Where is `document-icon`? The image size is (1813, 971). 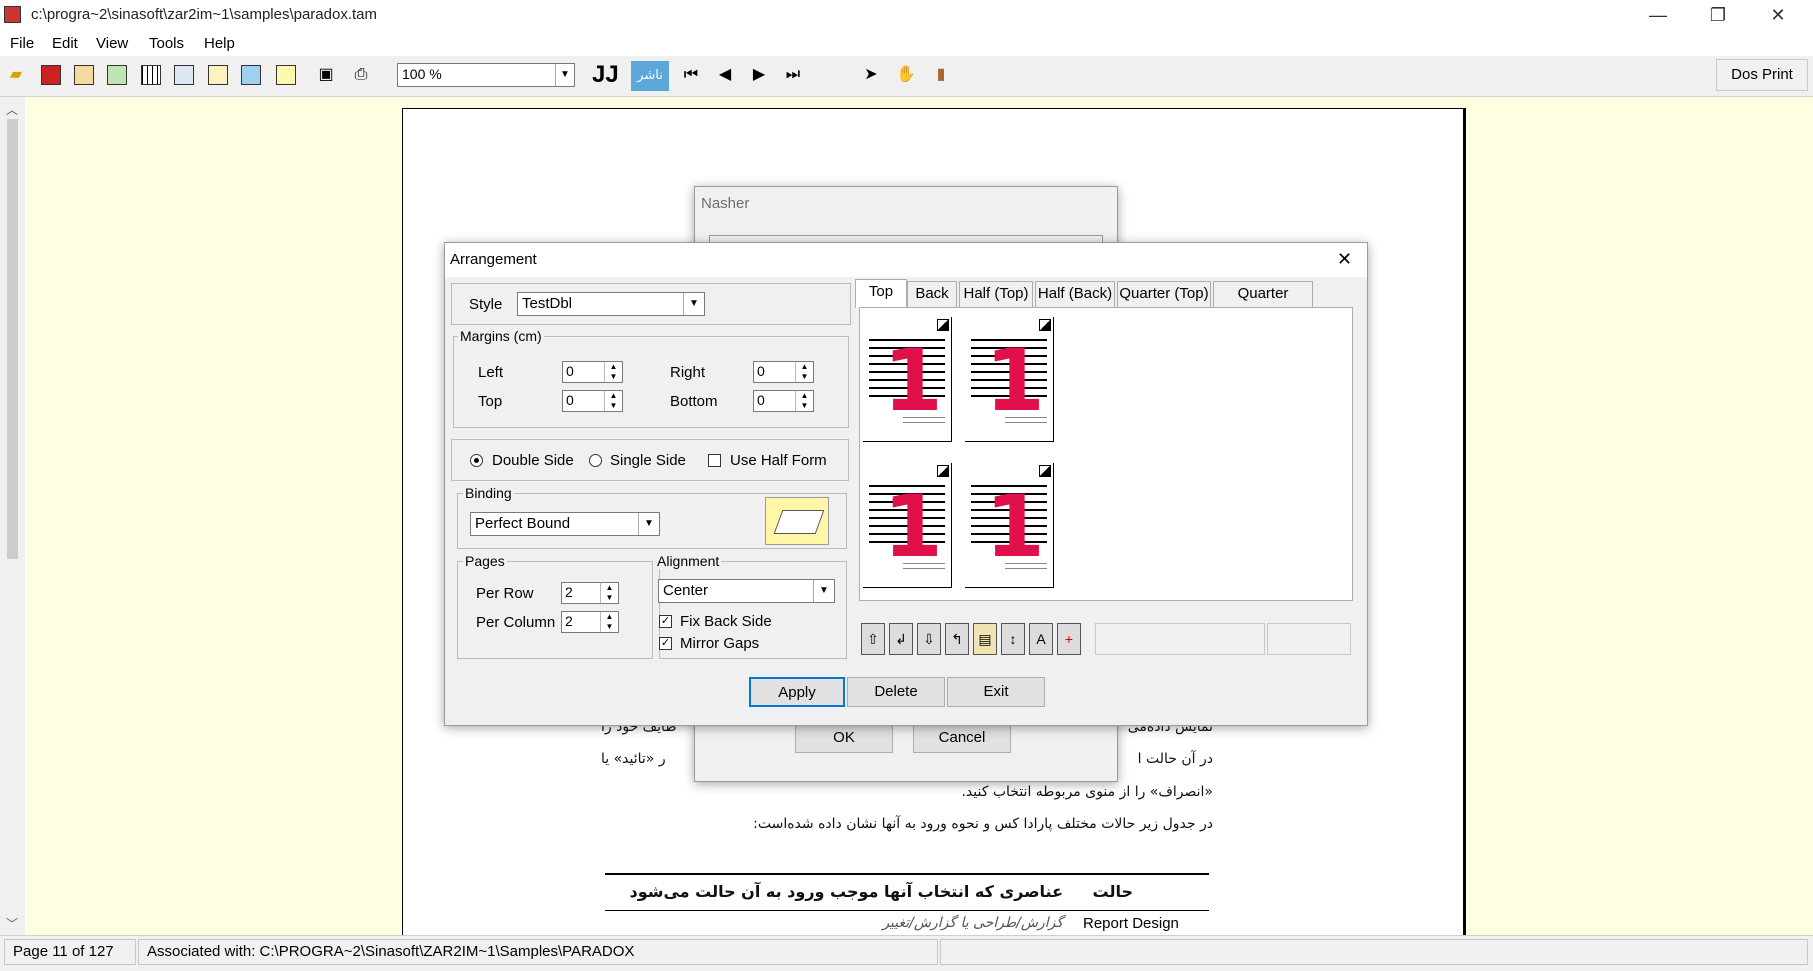 document-icon is located at coordinates (218, 75).